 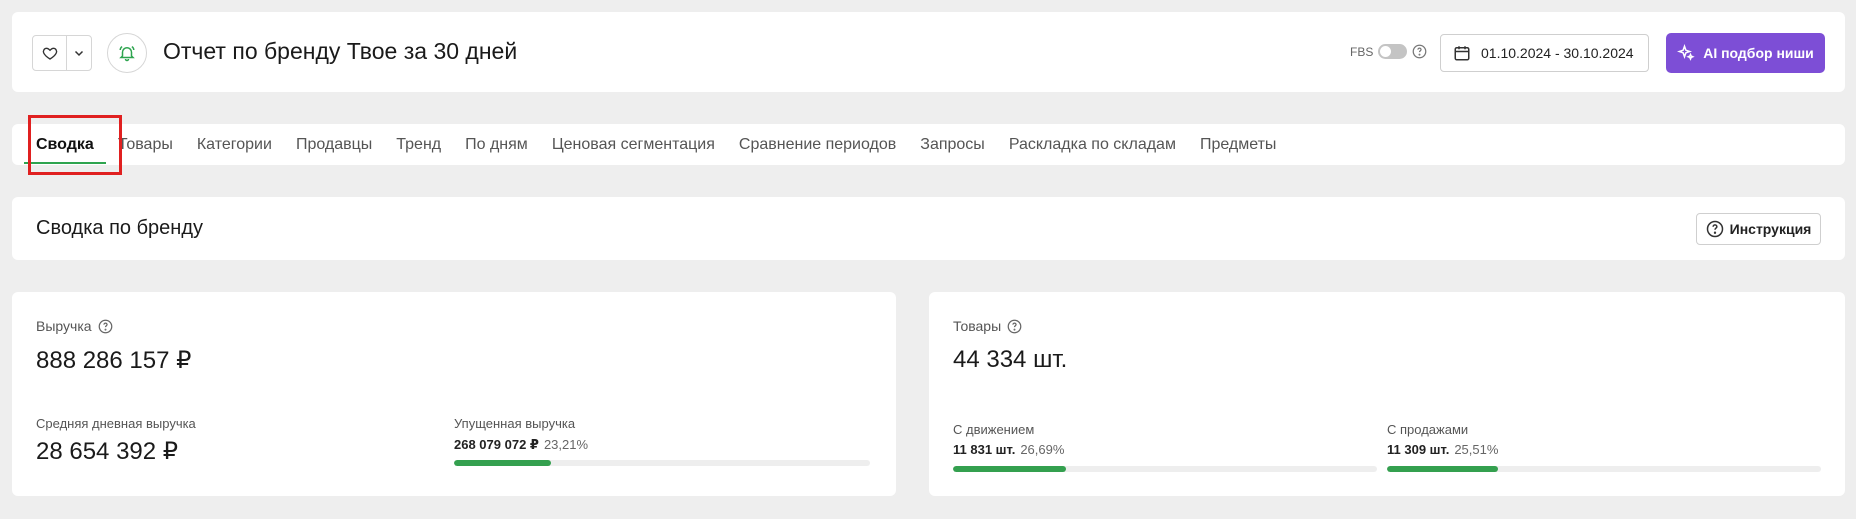 I want to click on movement-percent: 26,69%, so click(x=1042, y=449).